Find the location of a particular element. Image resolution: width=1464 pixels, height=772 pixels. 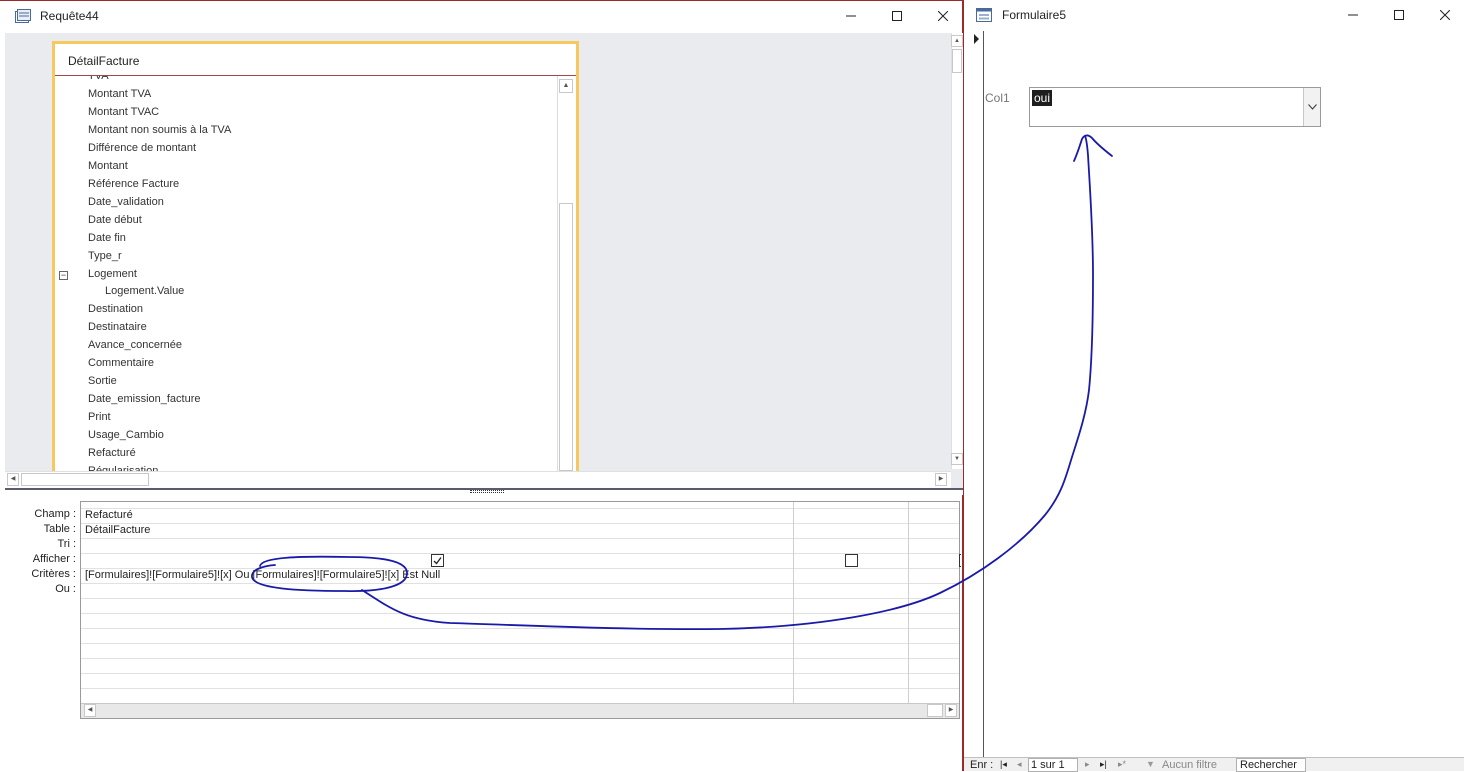

field-item: Montant TVAC is located at coordinates (123, 112).